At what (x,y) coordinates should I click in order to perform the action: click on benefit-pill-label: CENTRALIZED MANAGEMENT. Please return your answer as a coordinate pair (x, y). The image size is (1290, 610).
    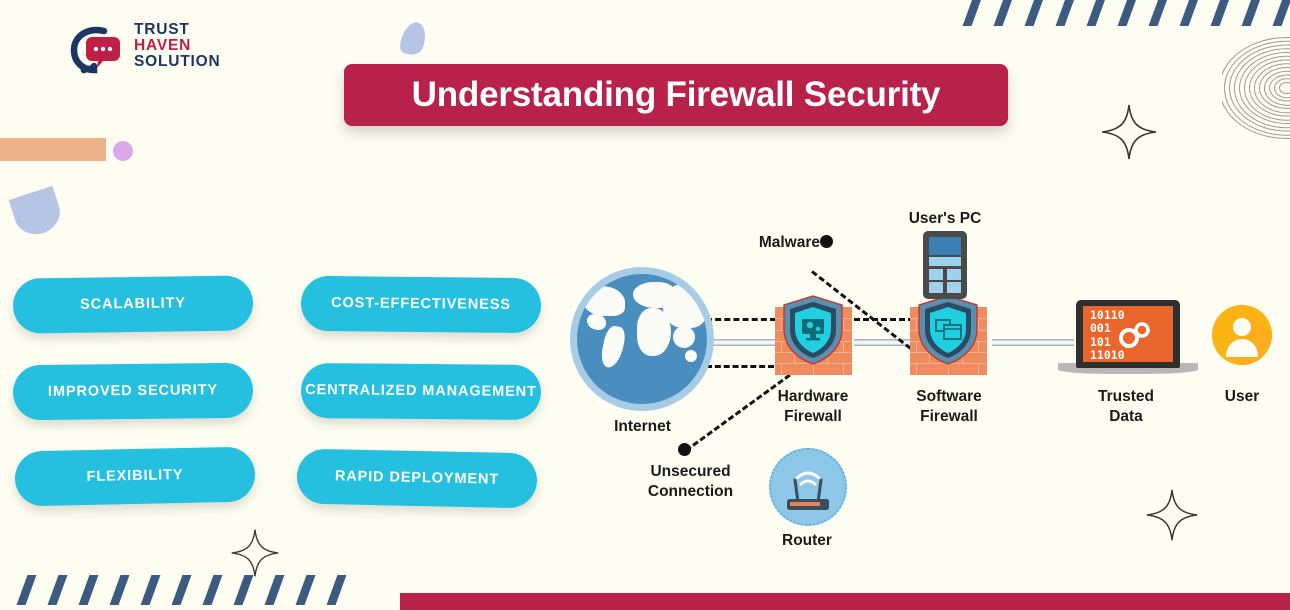
    Looking at the image, I should click on (421, 391).